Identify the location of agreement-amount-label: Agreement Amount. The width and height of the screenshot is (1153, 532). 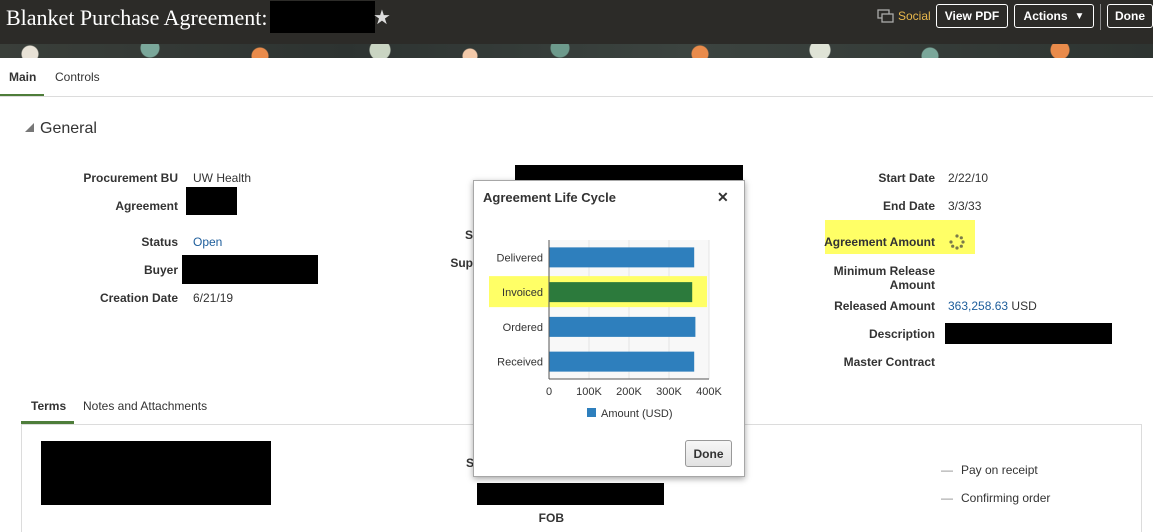
(879, 242).